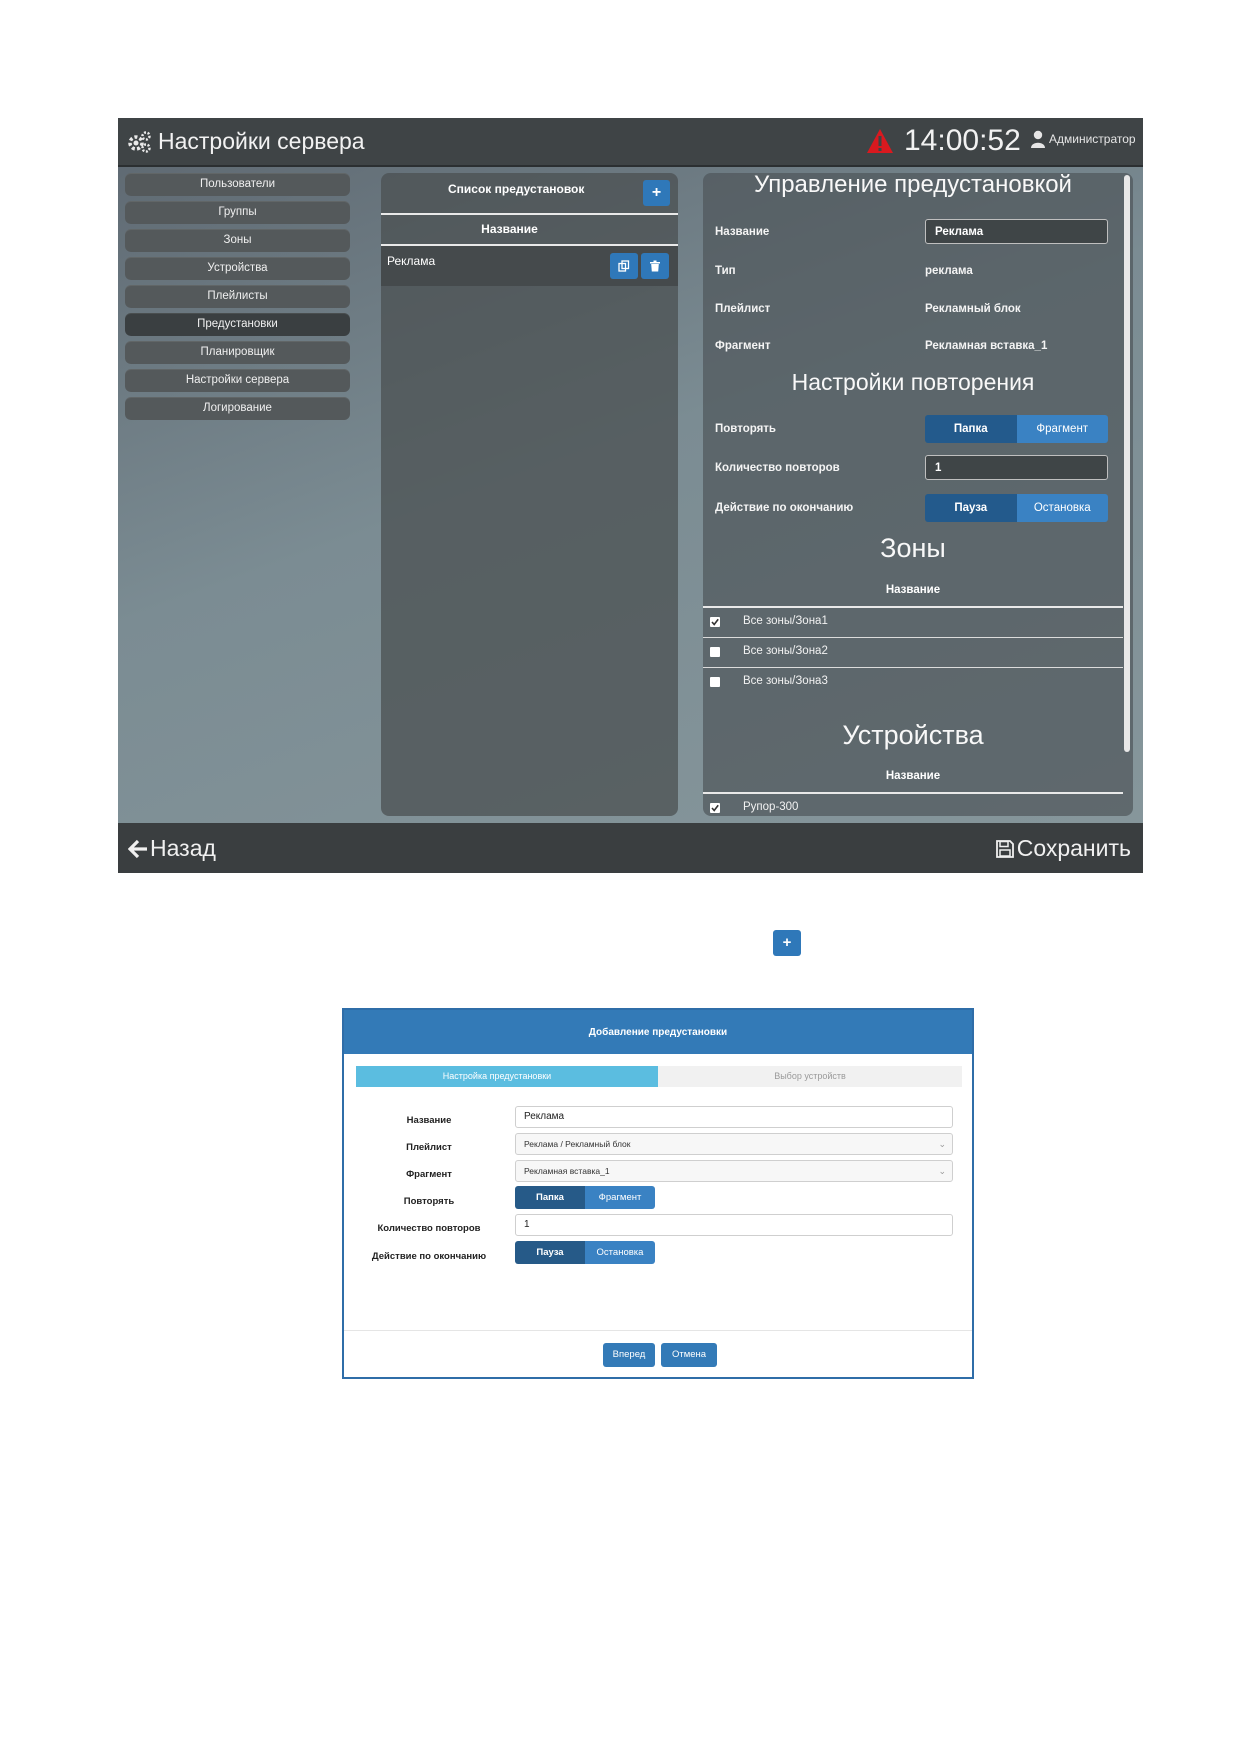 This screenshot has height=1754, width=1240. What do you see at coordinates (577, 1144) in the screenshot?
I see `playlist-selected: Реклама / Рекламный блок` at bounding box center [577, 1144].